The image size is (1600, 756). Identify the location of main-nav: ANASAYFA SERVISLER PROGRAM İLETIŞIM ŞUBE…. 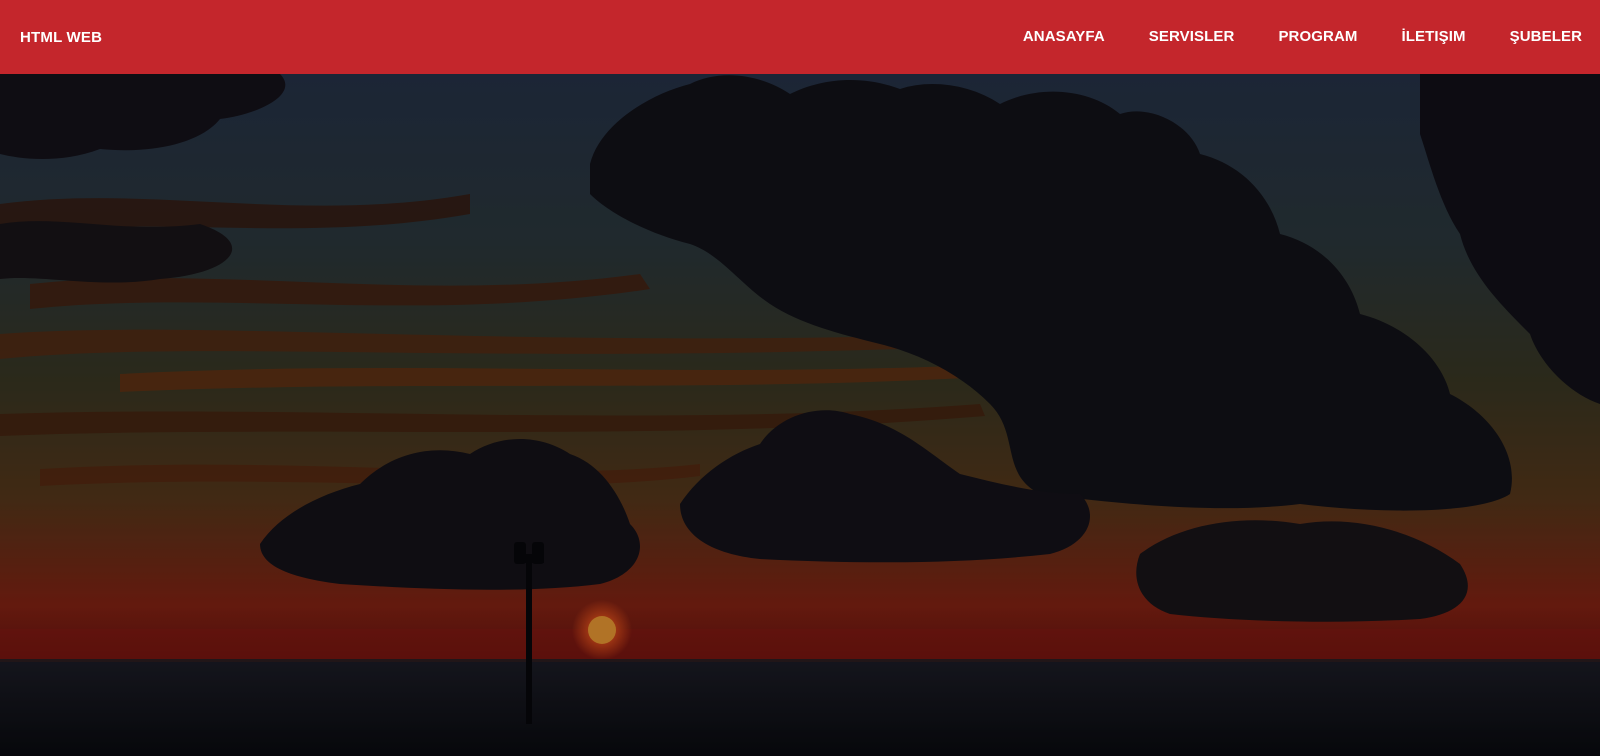
(1280, 37).